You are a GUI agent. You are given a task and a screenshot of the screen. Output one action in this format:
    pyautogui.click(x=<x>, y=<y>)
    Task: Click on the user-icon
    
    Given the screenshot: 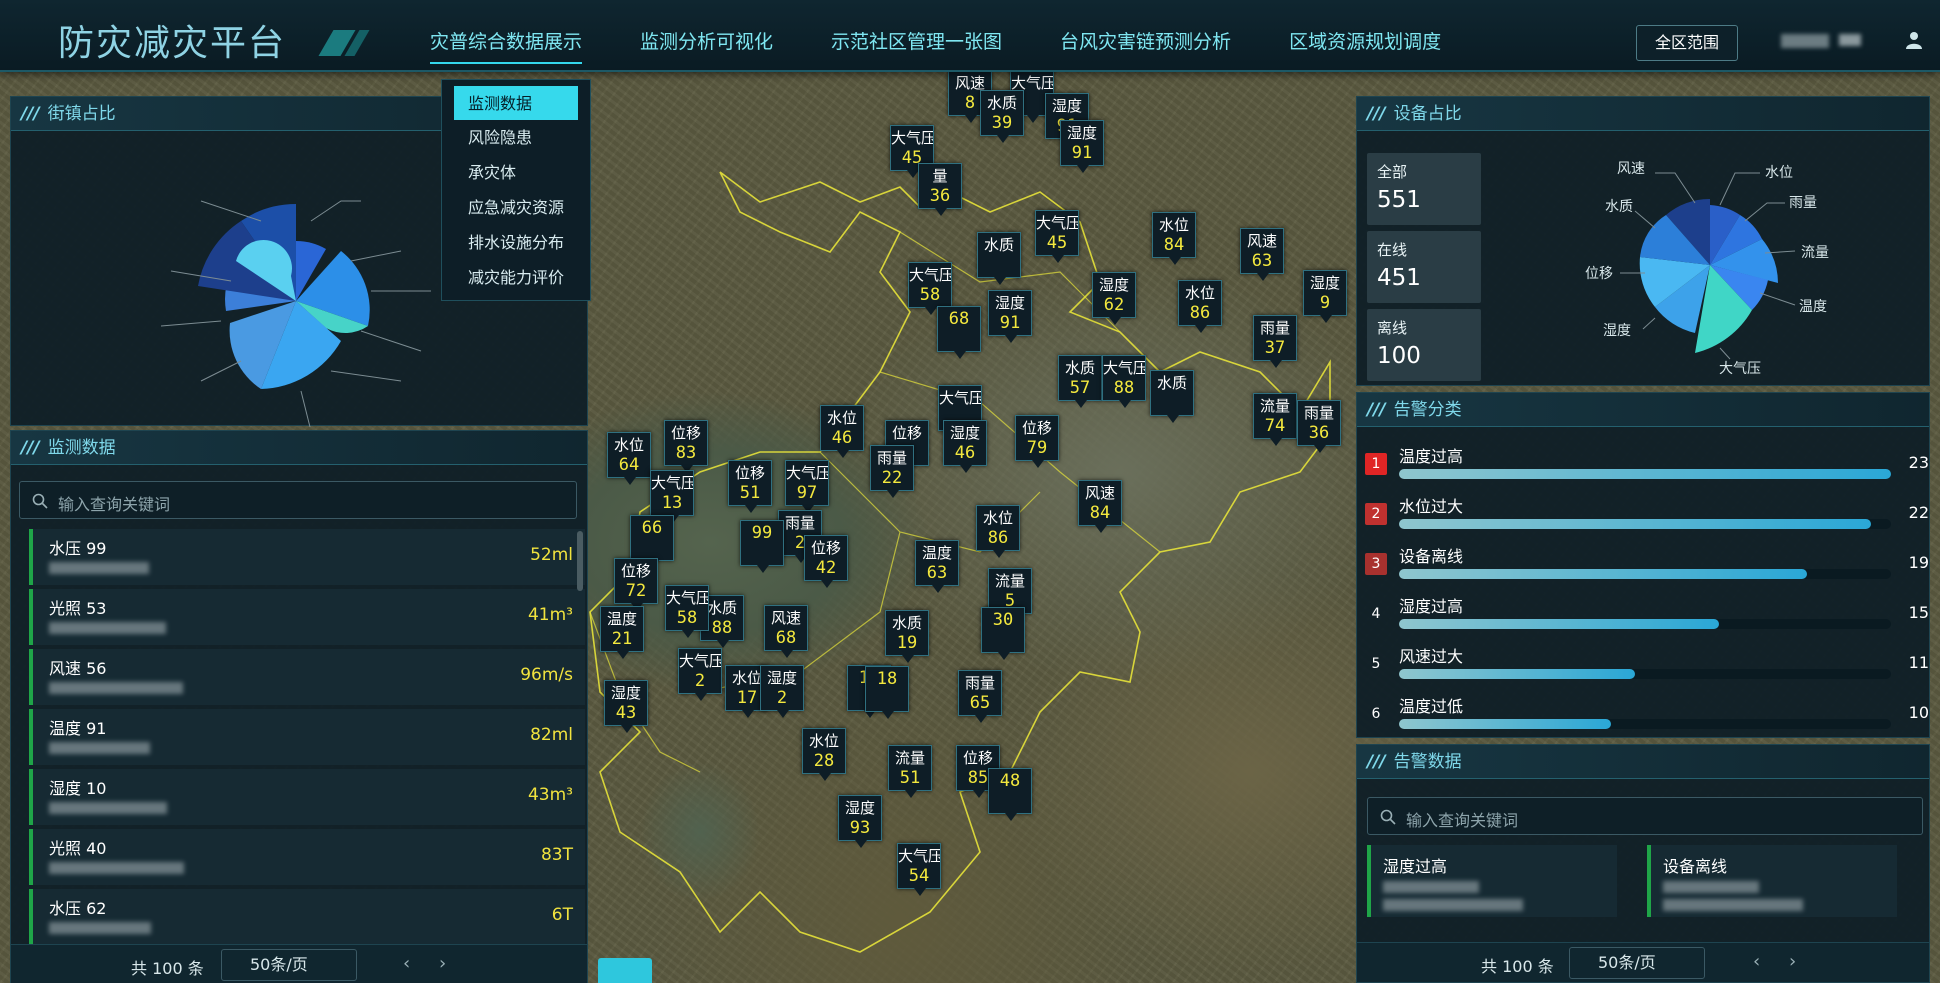 What is the action you would take?
    pyautogui.click(x=1914, y=40)
    